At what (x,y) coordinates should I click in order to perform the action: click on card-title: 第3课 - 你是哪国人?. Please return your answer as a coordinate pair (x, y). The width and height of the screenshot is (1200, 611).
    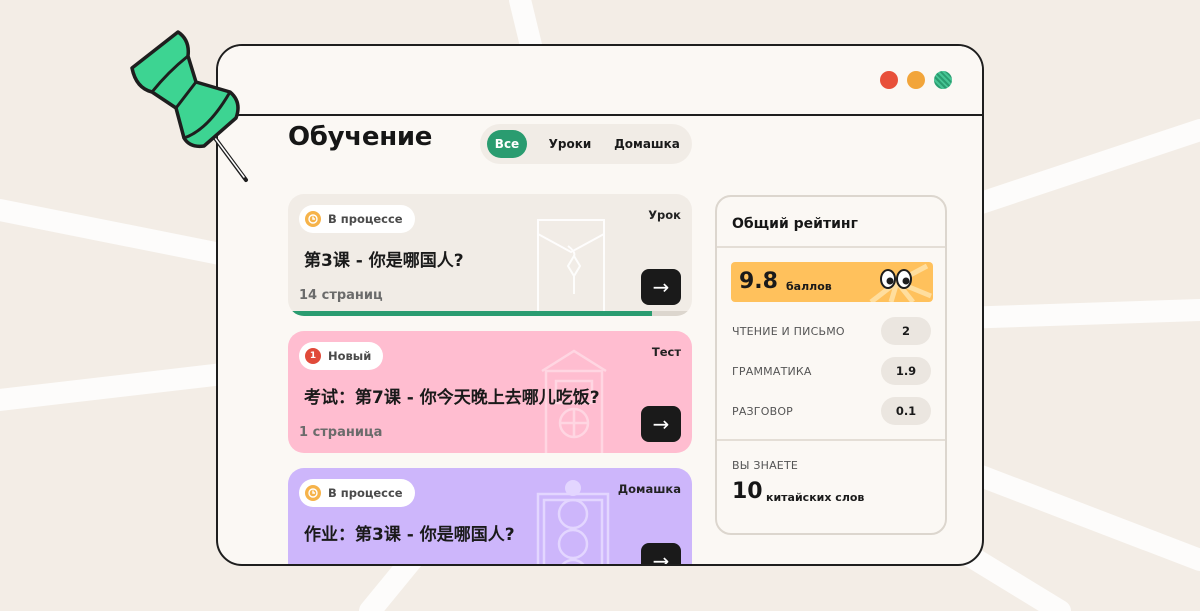
    Looking at the image, I should click on (384, 261).